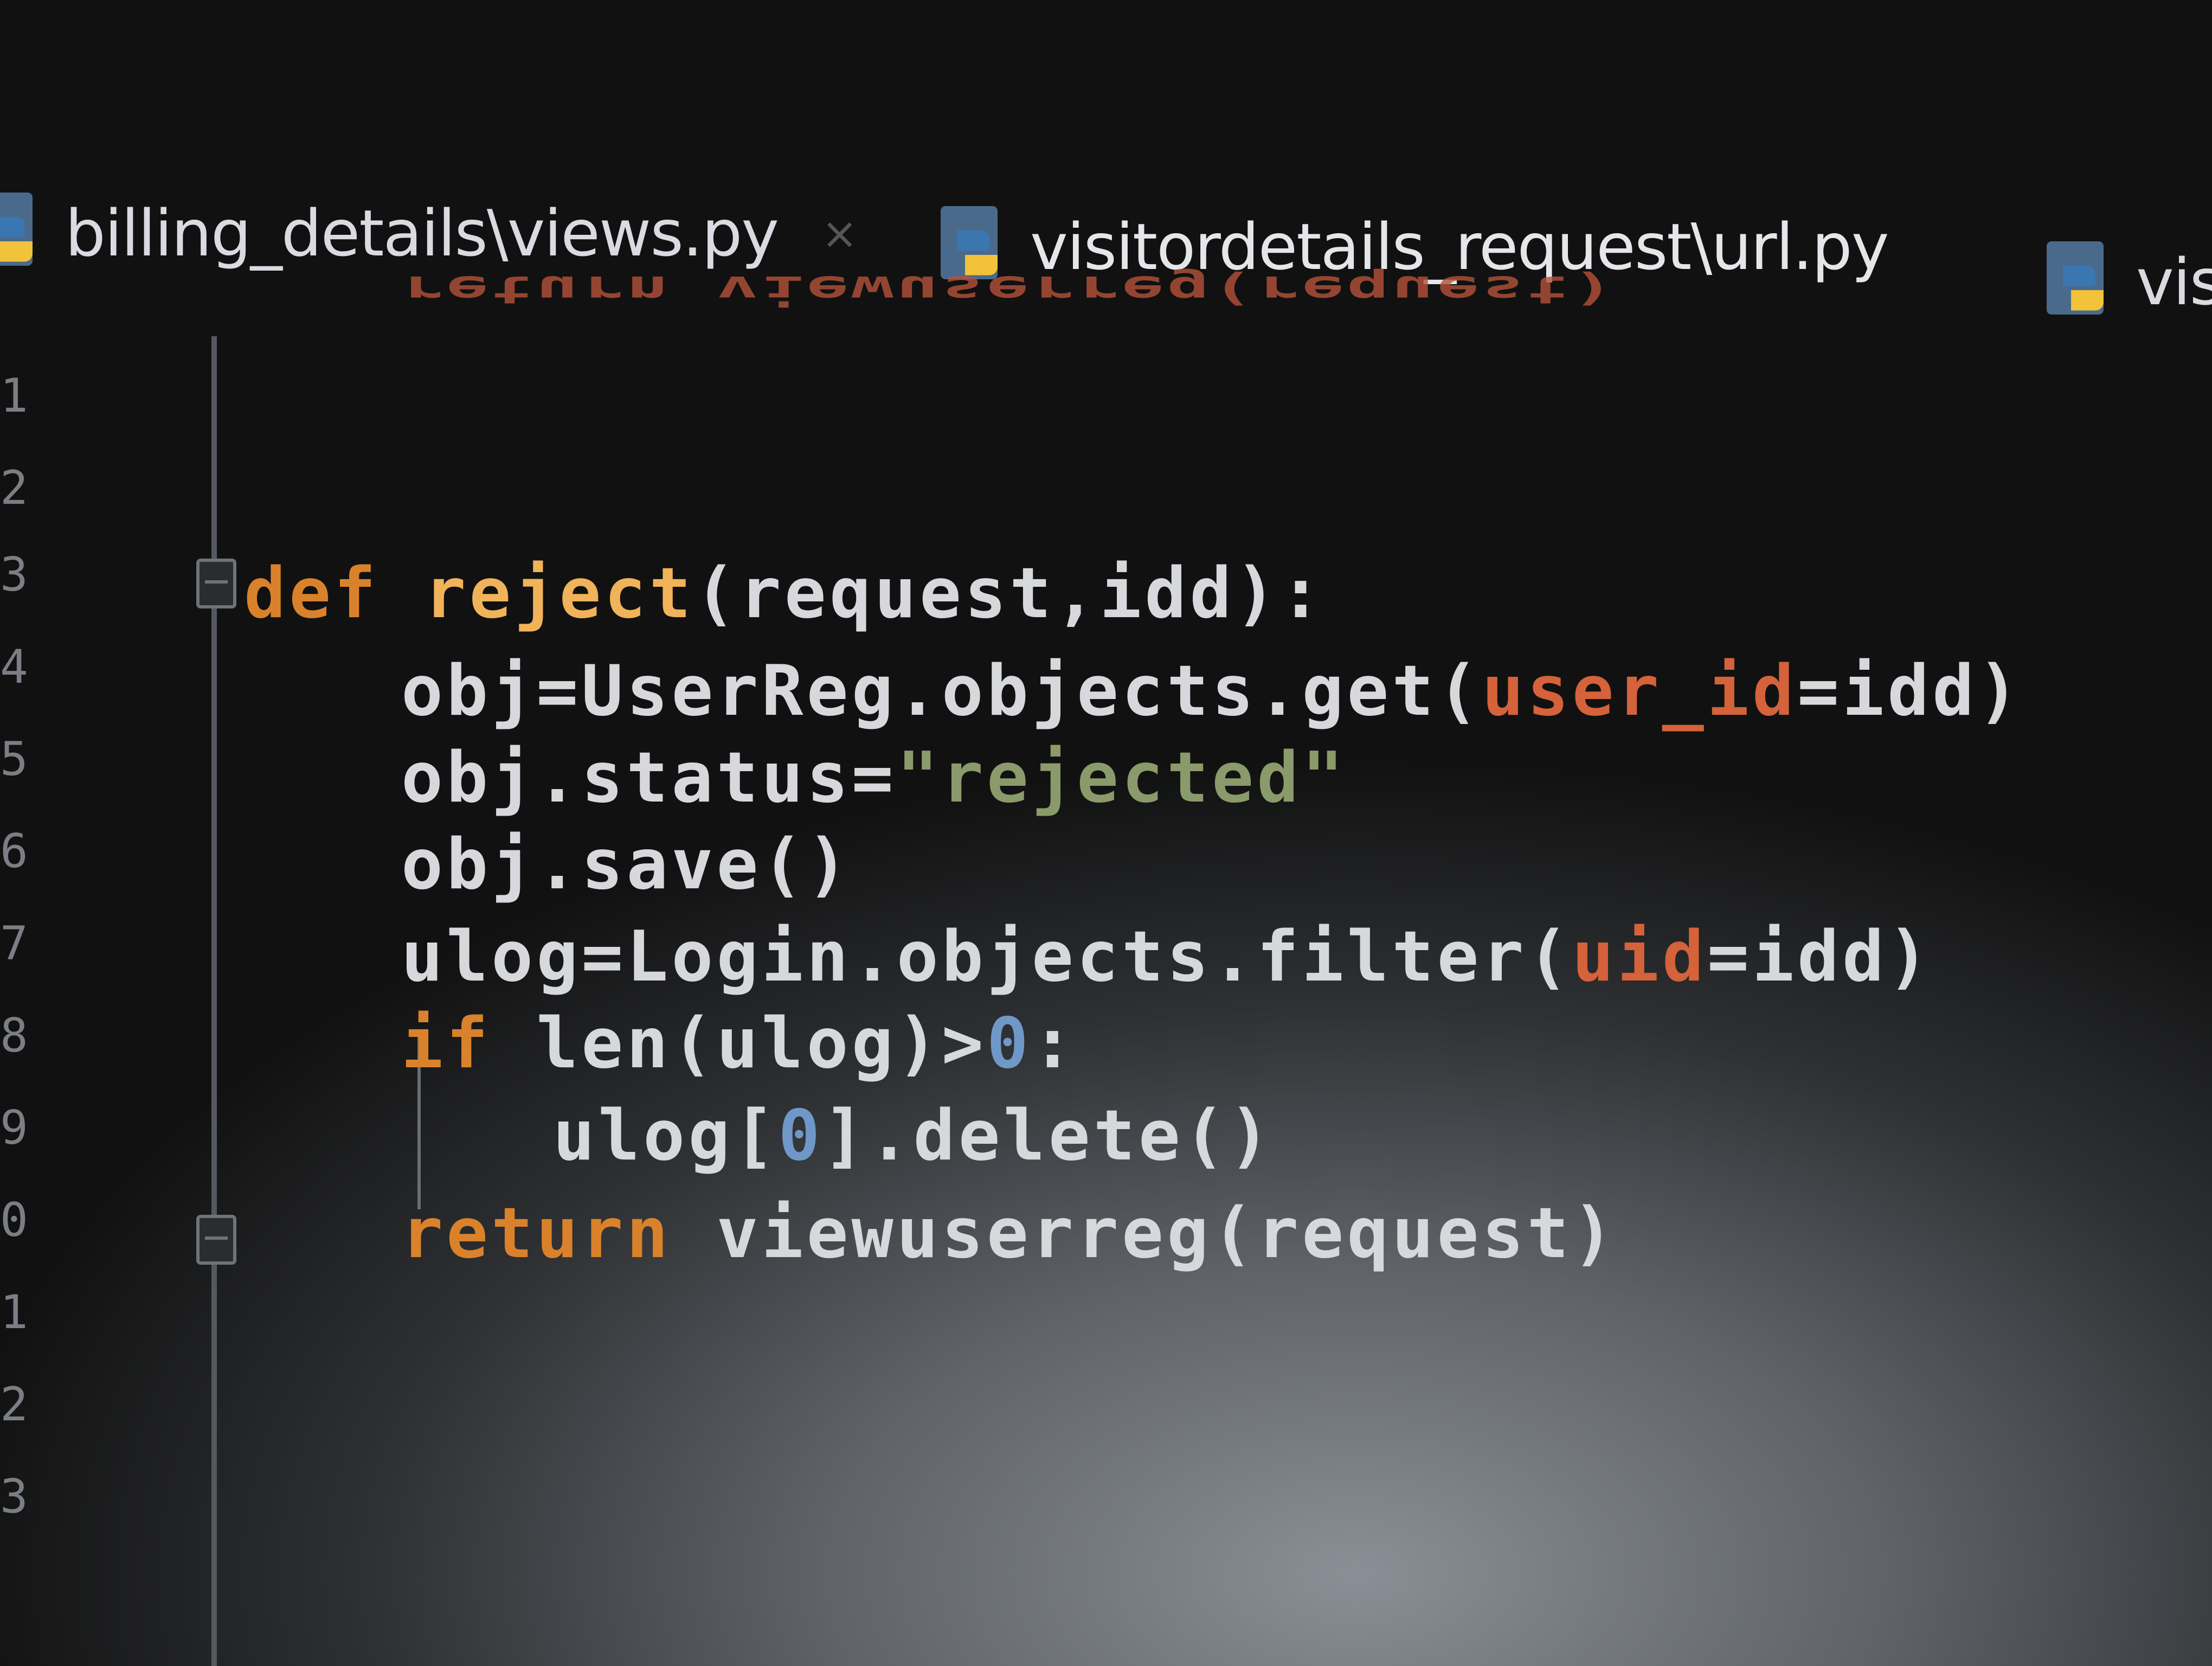 The image size is (2212, 1666). Describe the element at coordinates (941, 691) in the screenshot. I see `code-token-plain: obj=UserReg.objects.get(` at that location.